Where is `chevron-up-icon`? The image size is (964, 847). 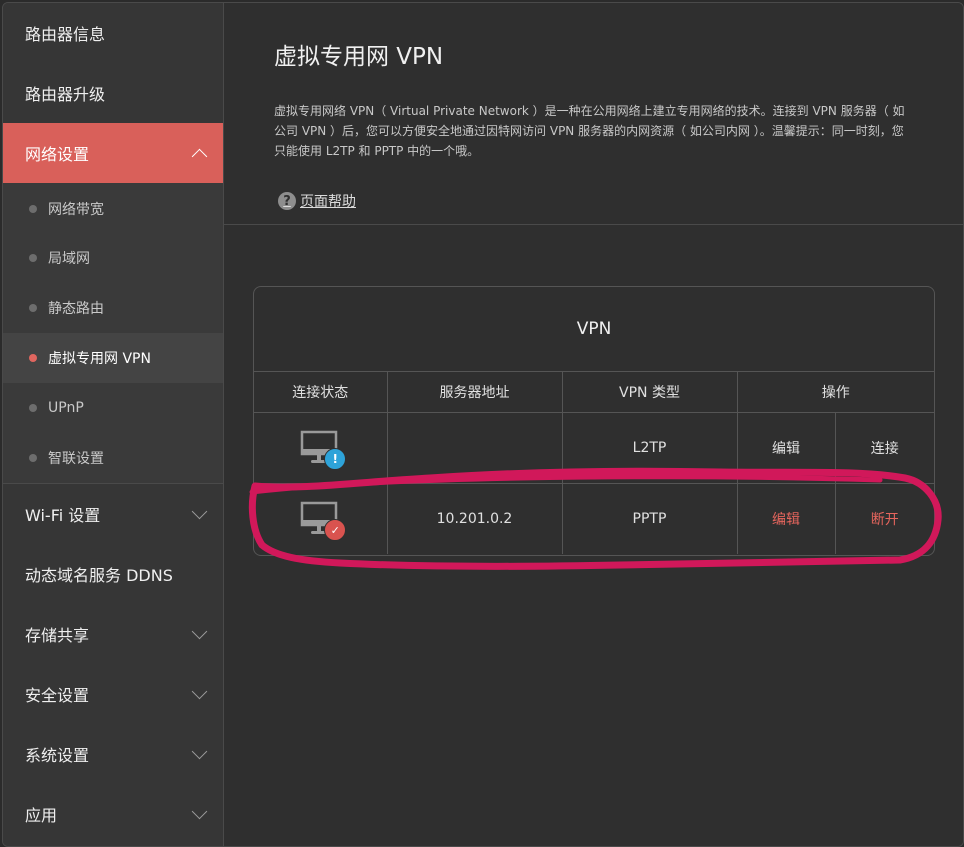
chevron-up-icon is located at coordinates (199, 156).